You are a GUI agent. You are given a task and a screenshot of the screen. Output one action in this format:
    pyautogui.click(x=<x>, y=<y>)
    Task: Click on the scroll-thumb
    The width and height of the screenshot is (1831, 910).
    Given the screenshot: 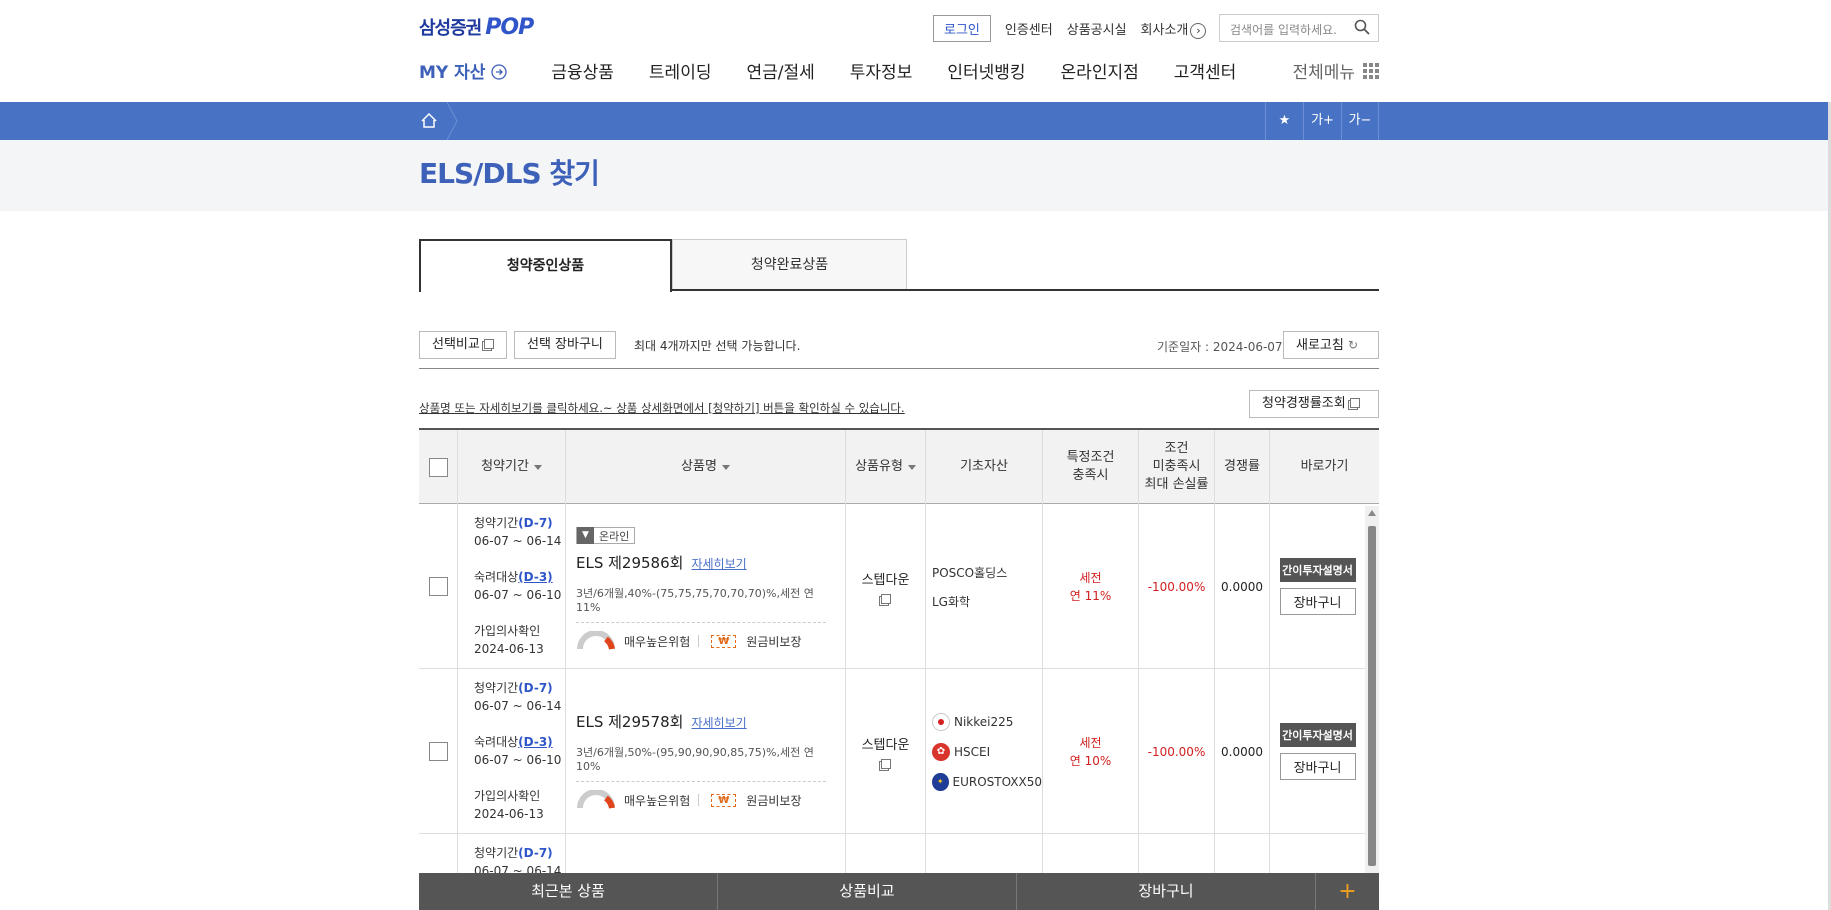 What is the action you would take?
    pyautogui.click(x=1372, y=696)
    